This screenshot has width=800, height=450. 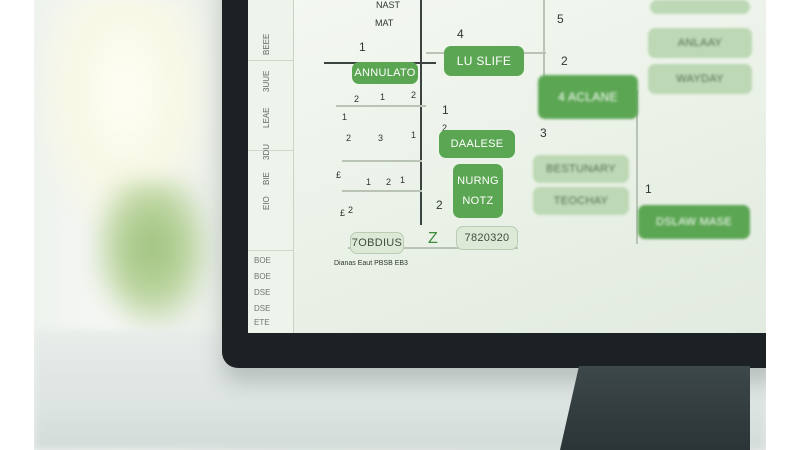 What do you see at coordinates (384, 23) in the screenshot?
I see `column-header: MAT` at bounding box center [384, 23].